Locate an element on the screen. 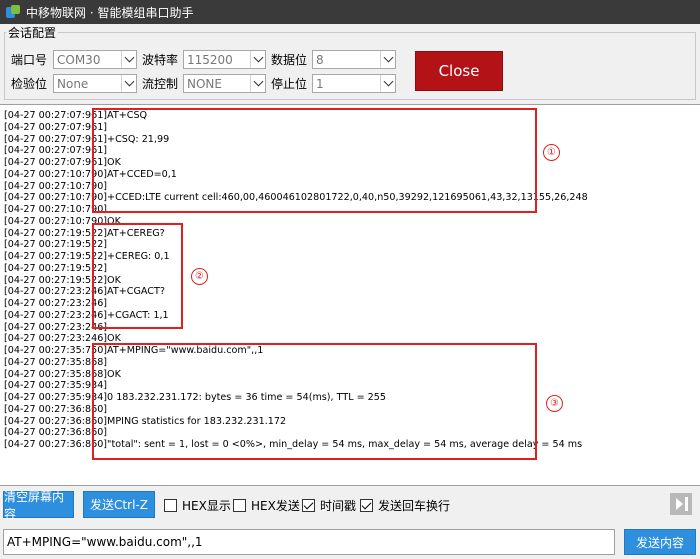 The width and height of the screenshot is (700, 559). flow-label: 流控制 is located at coordinates (160, 84).